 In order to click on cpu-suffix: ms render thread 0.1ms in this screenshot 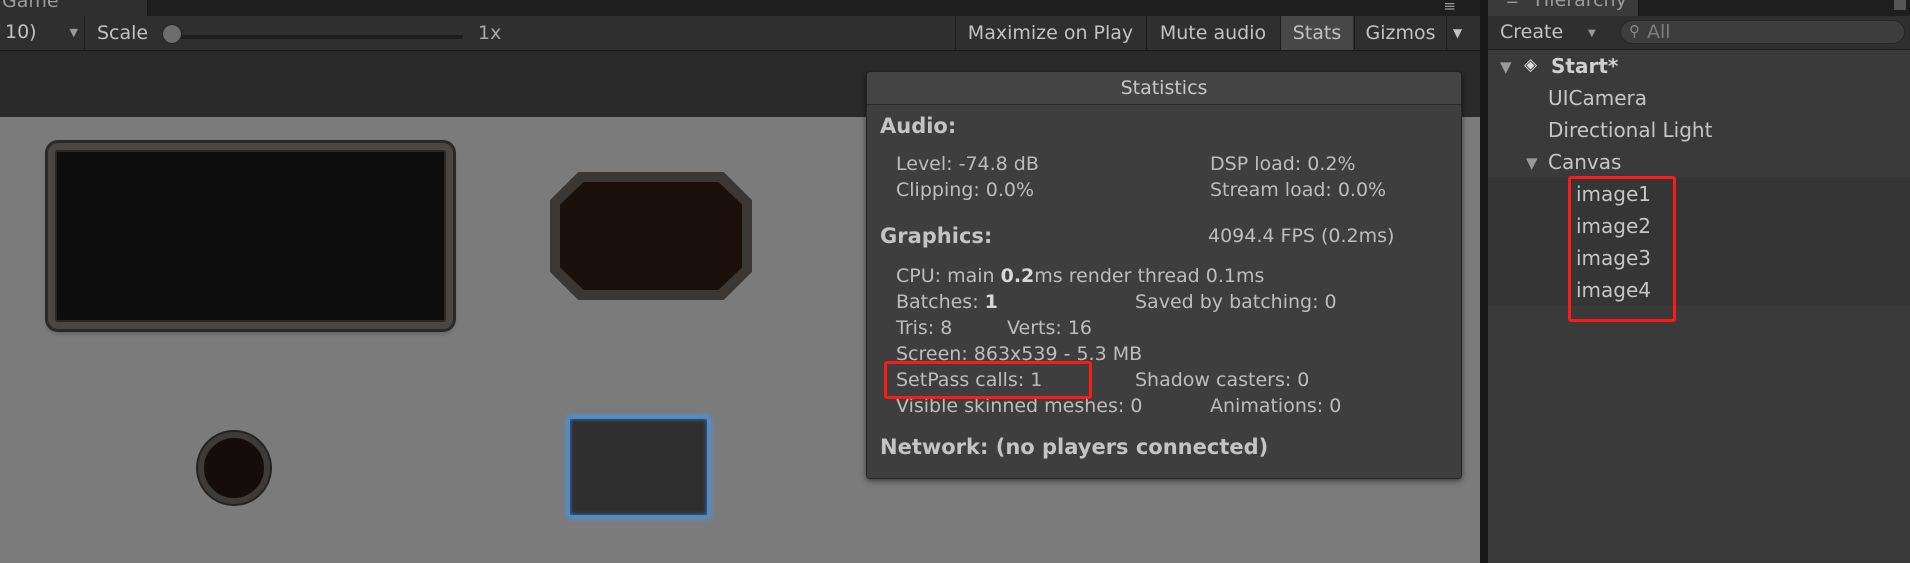, I will do `click(1149, 276)`.